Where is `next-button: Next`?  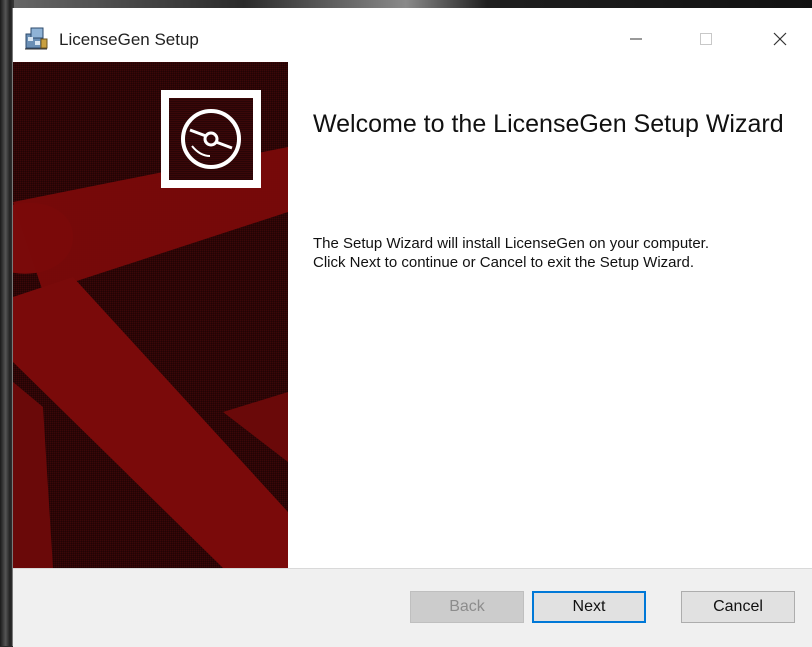
next-button: Next is located at coordinates (589, 607).